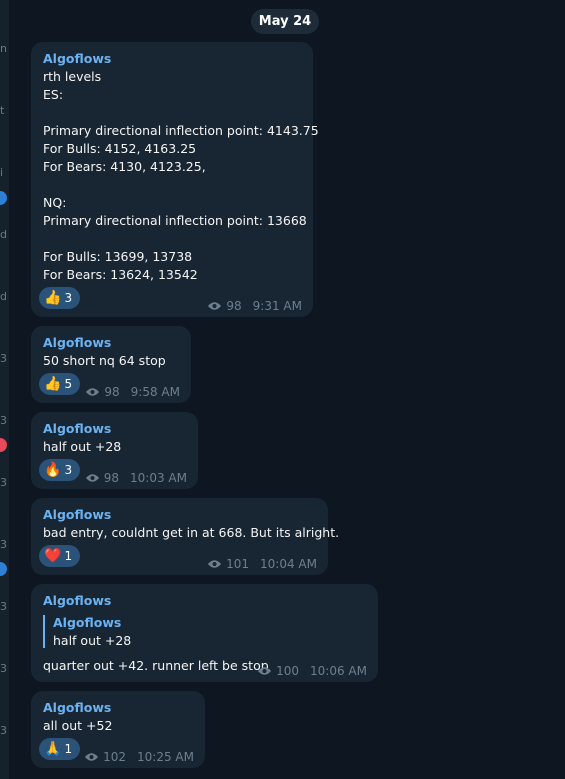  I want to click on reply-quote: Algoflows half out +28, so click(87, 631).